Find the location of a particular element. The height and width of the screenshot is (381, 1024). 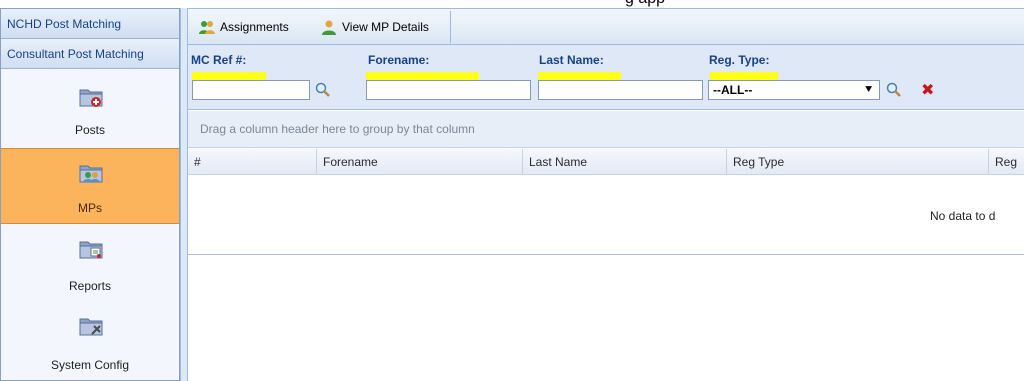

nav-header-nchd: NCHD Post Matching is located at coordinates (90, 24).